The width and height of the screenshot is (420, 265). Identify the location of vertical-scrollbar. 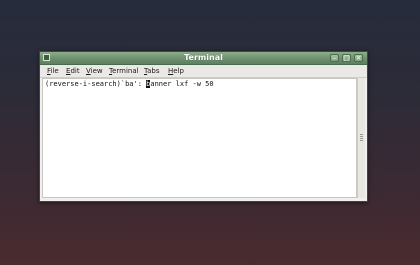
(361, 138).